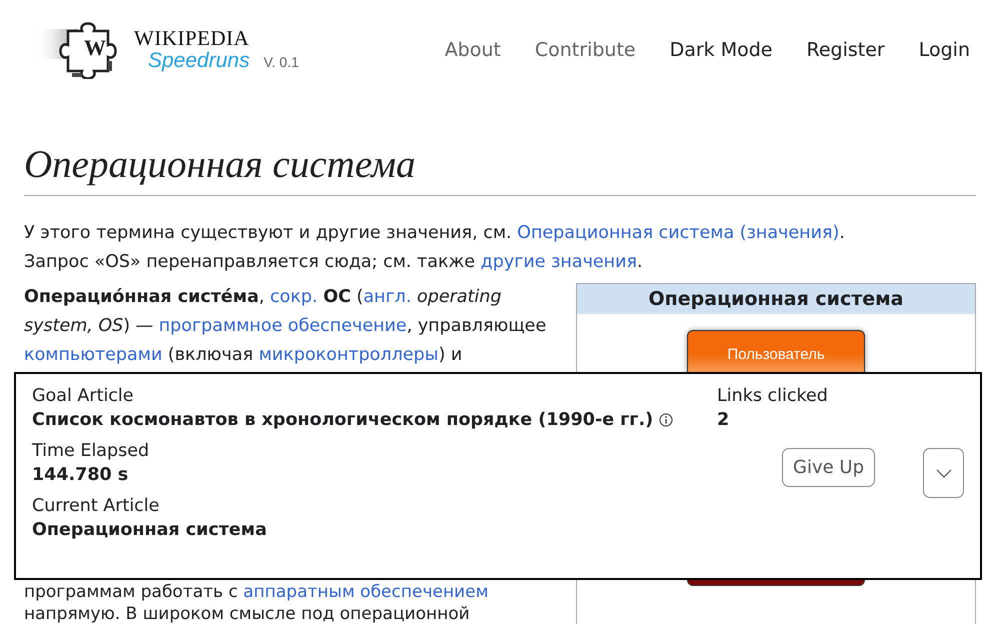 The width and height of the screenshot is (1000, 624). What do you see at coordinates (500, 169) in the screenshot?
I see `article-title: Операционная система` at bounding box center [500, 169].